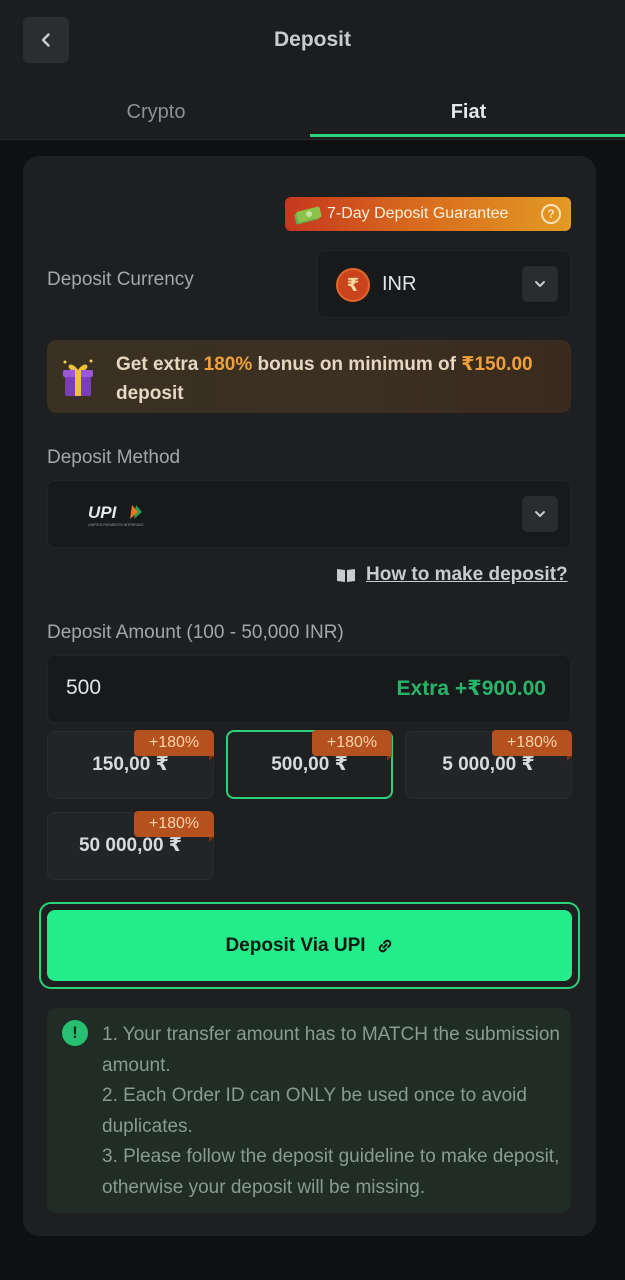  I want to click on page-title: Deposit, so click(312, 39).